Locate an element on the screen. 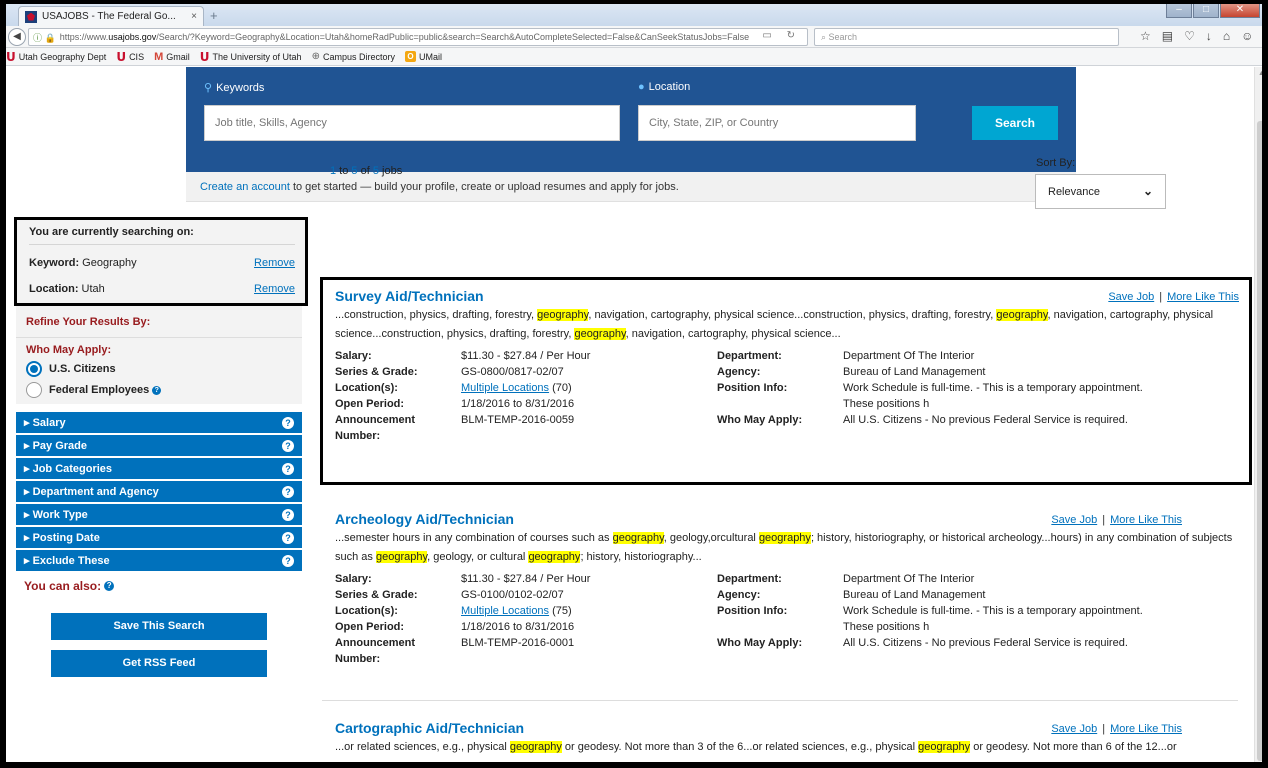 The width and height of the screenshot is (1268, 768). facet-posting-date: ▸ Posting Date? is located at coordinates (159, 538).